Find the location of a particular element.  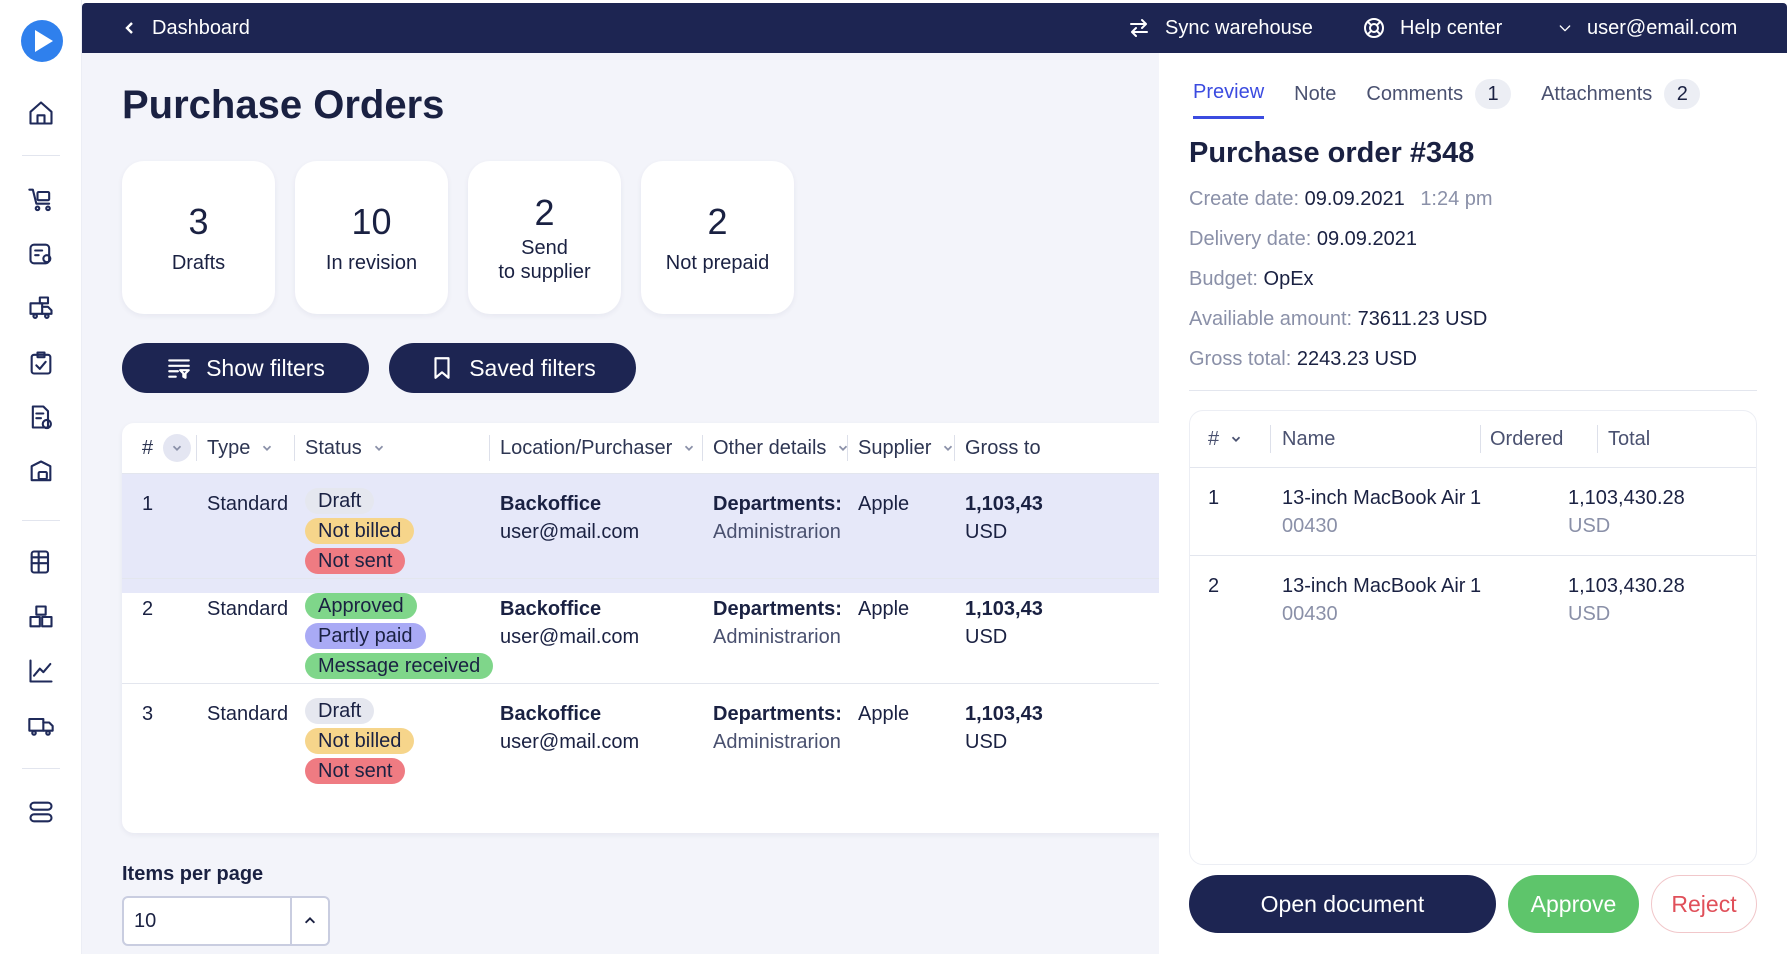

saved-filters-button: Saved filters is located at coordinates (512, 368).